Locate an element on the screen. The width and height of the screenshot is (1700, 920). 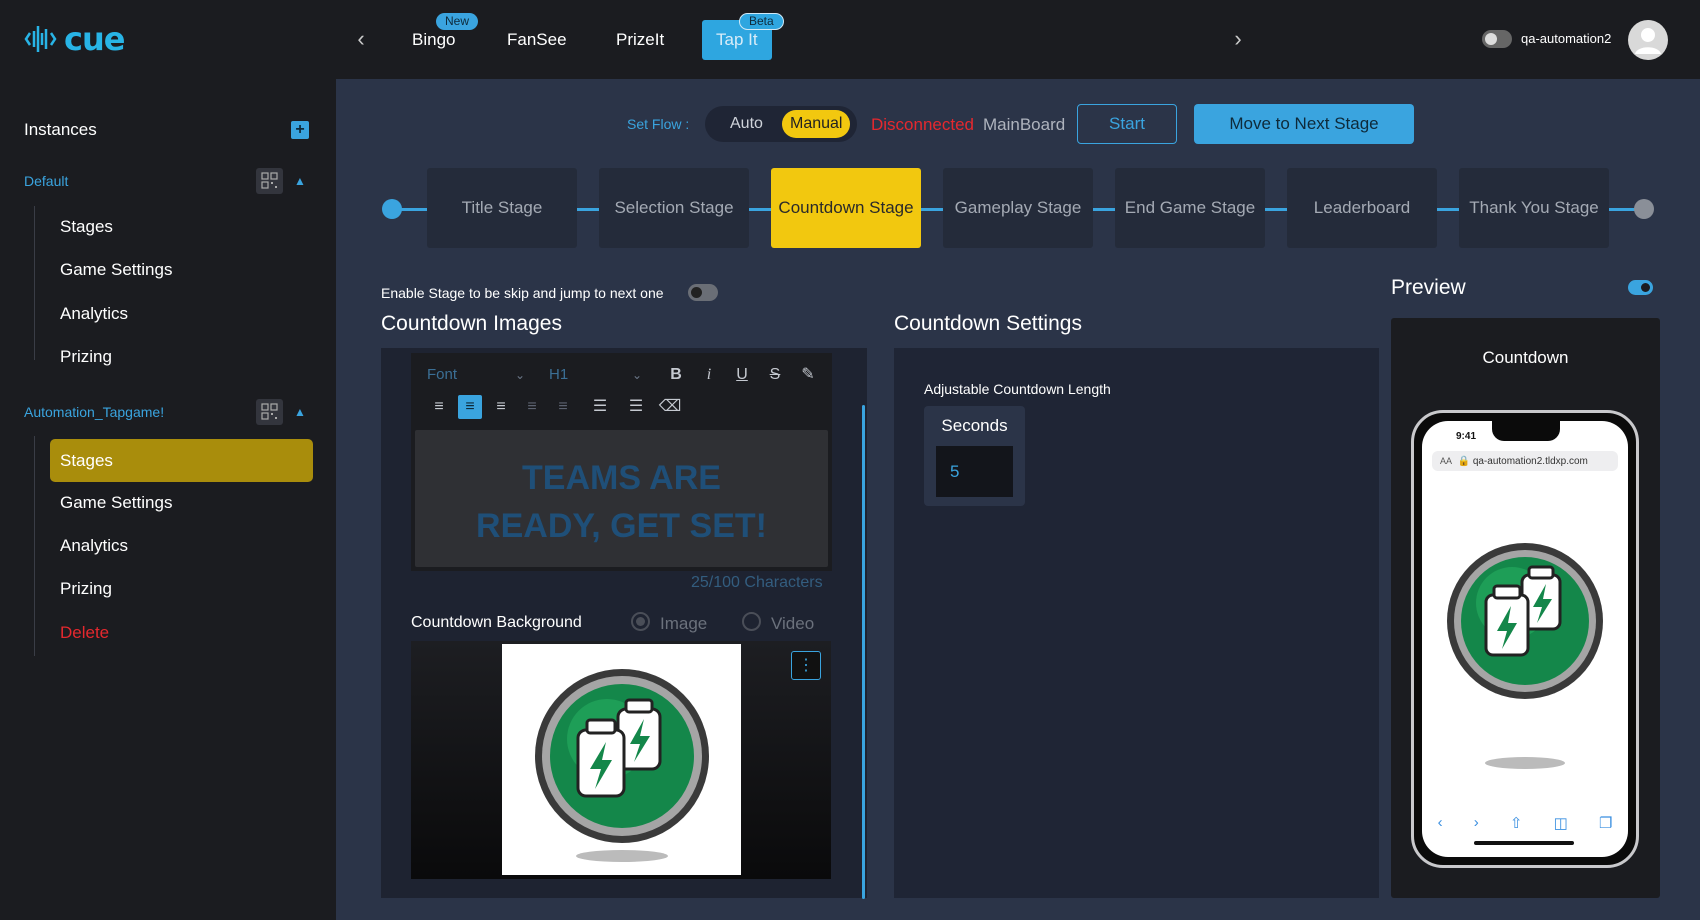
flow-option-manual: Manual is located at coordinates (816, 124).